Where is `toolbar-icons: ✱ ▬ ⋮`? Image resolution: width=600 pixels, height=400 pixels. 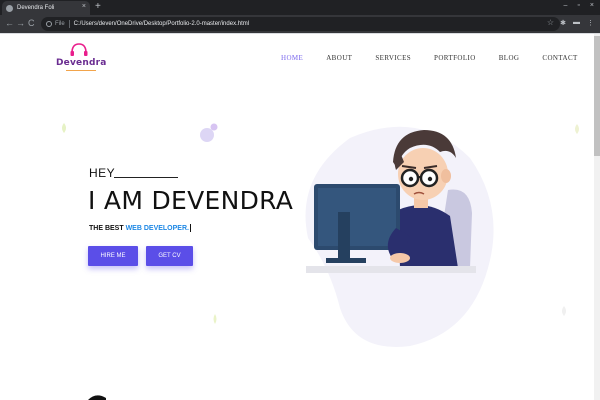 toolbar-icons: ✱ ▬ ⋮ is located at coordinates (577, 23).